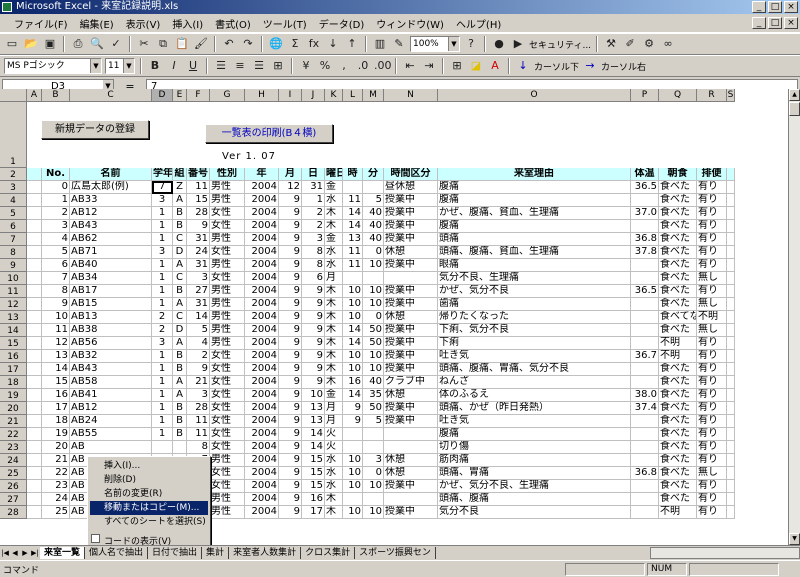 The image size is (800, 577). I want to click on row-header: 17, so click(13, 369).